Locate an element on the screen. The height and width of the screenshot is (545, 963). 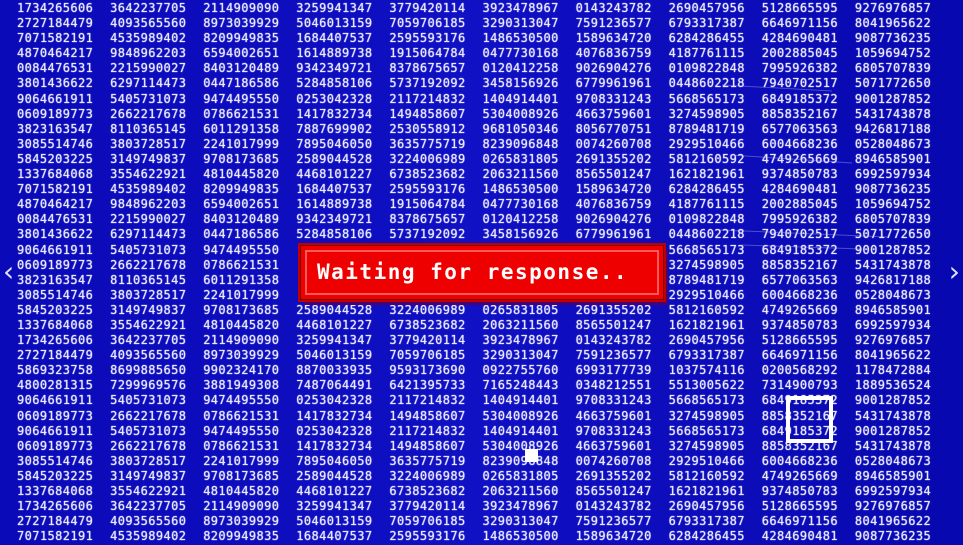
waiting-dialog: Waiting for response.. is located at coordinates (482, 272).